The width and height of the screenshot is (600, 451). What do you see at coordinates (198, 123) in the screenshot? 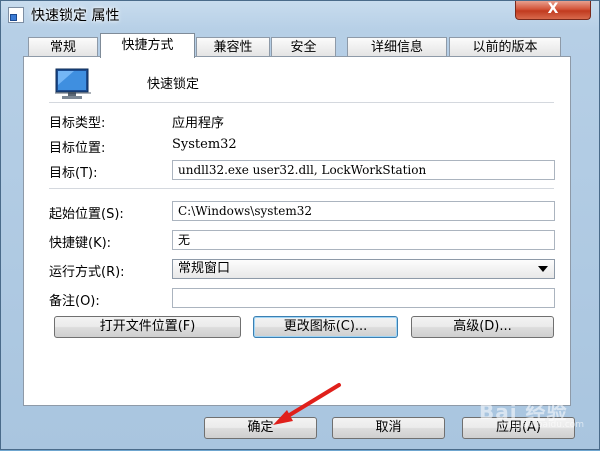
I see `target-type-value: 应用程序` at bounding box center [198, 123].